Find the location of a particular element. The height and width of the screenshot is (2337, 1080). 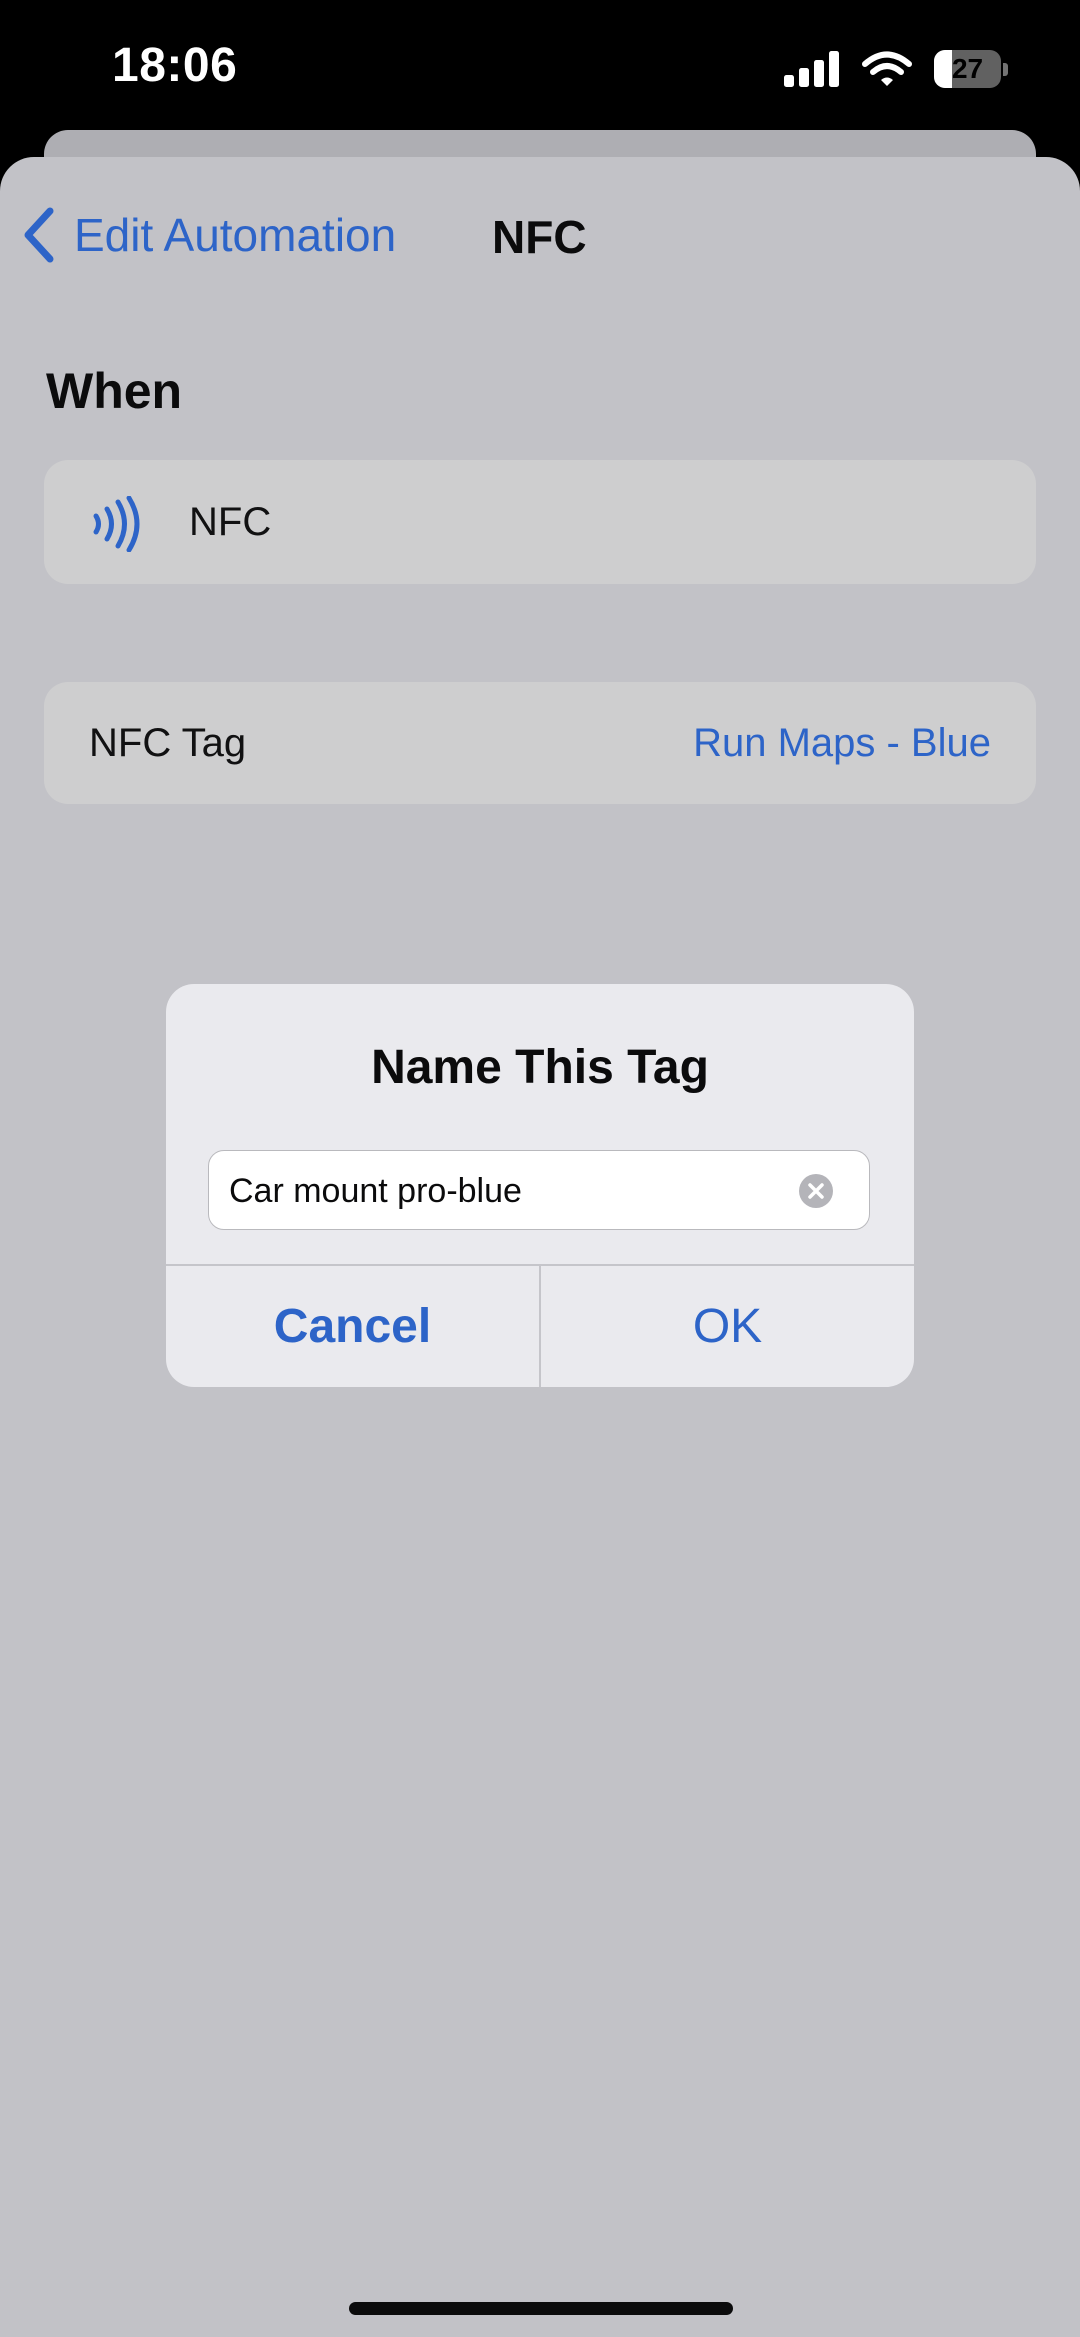

chevron-left-icon is located at coordinates (39, 235).